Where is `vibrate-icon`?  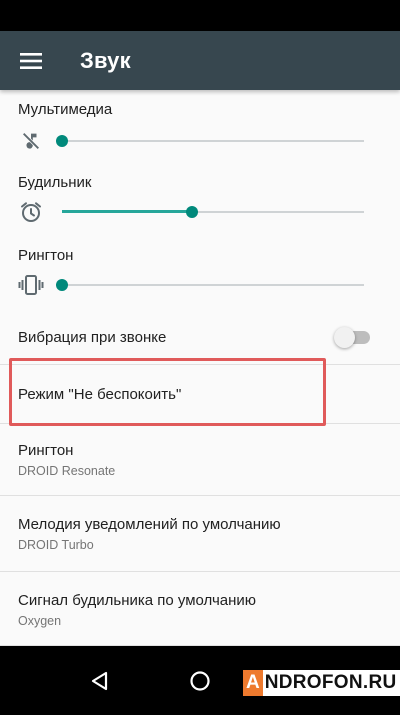
vibrate-icon is located at coordinates (31, 285).